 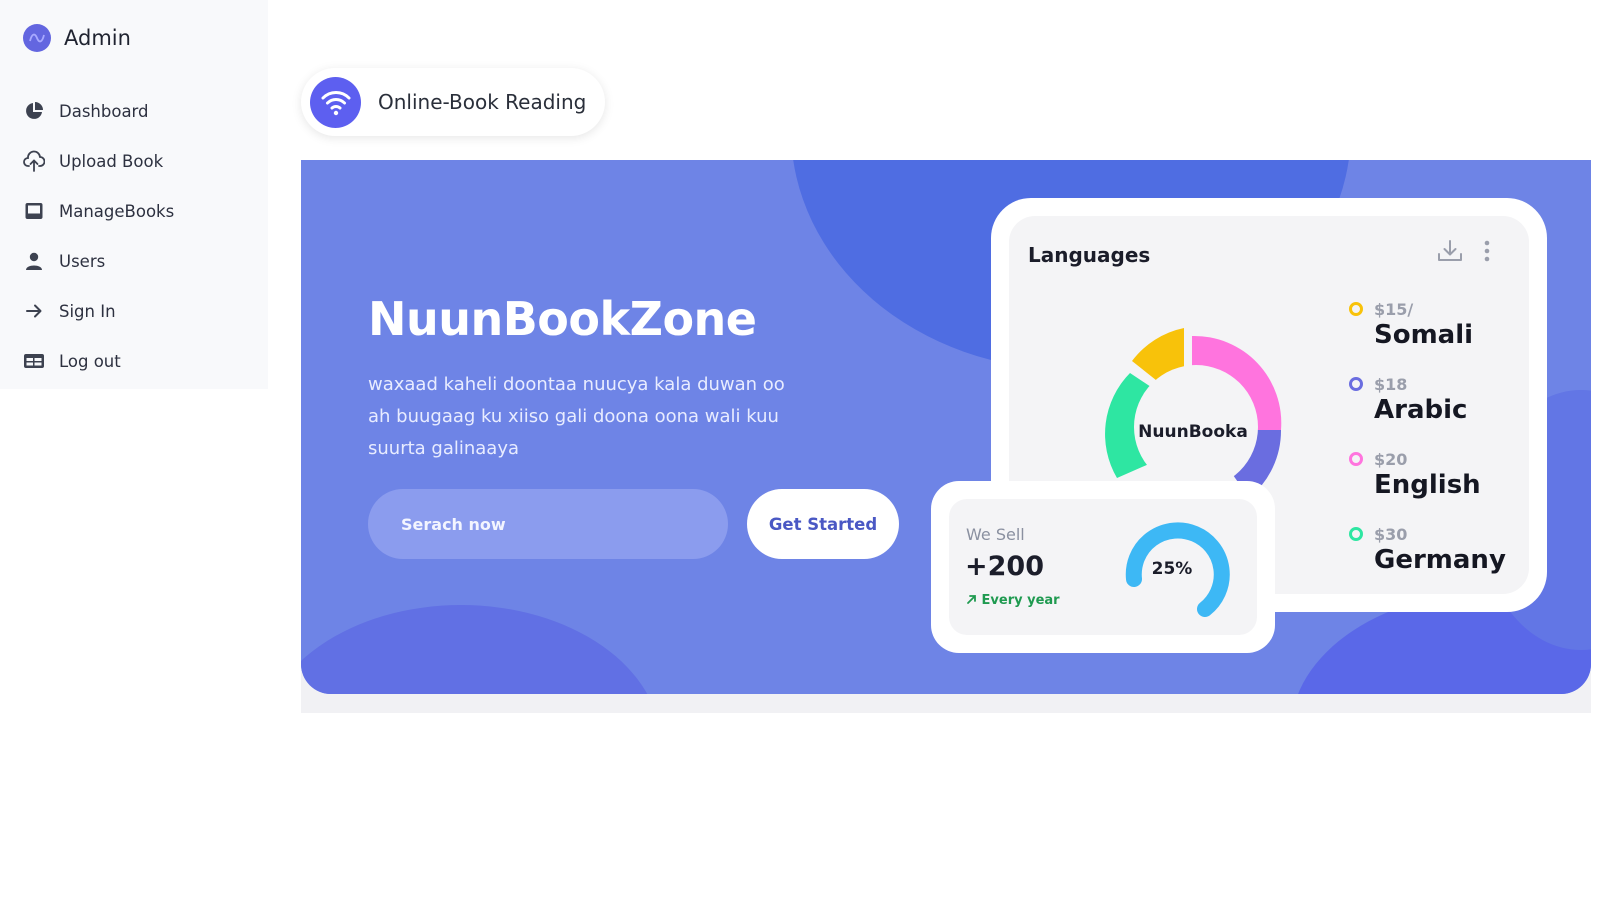 What do you see at coordinates (1391, 384) in the screenshot?
I see `legend-price: $18` at bounding box center [1391, 384].